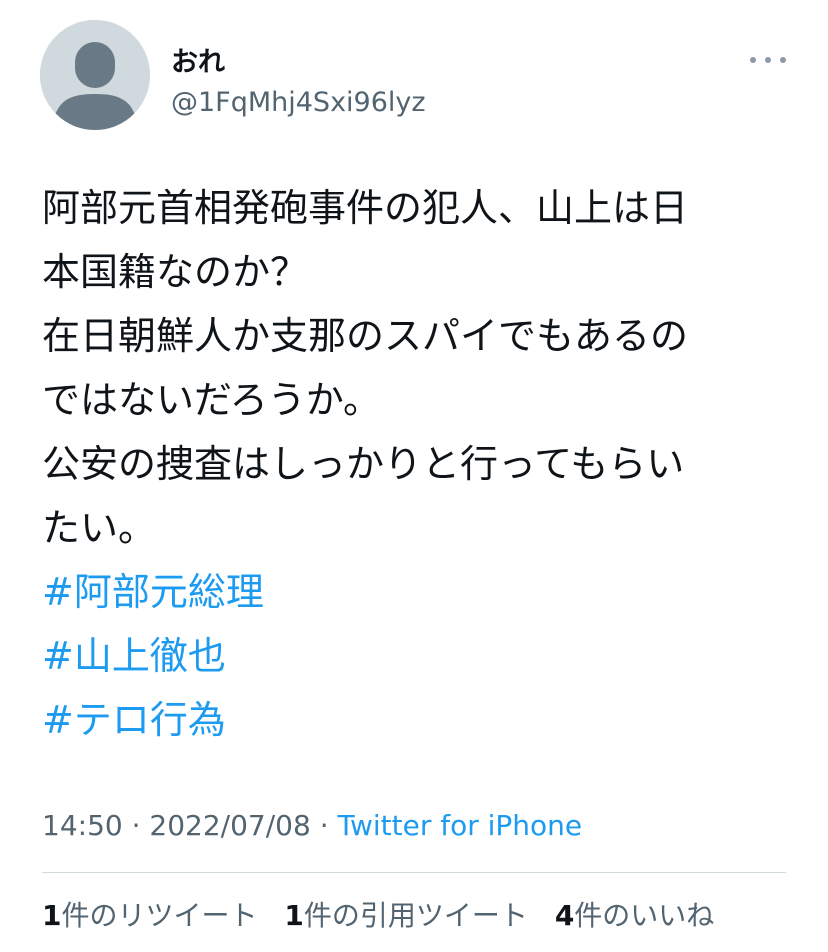 The width and height of the screenshot is (828, 952). I want to click on avatar-placeholder-icon, so click(95, 75).